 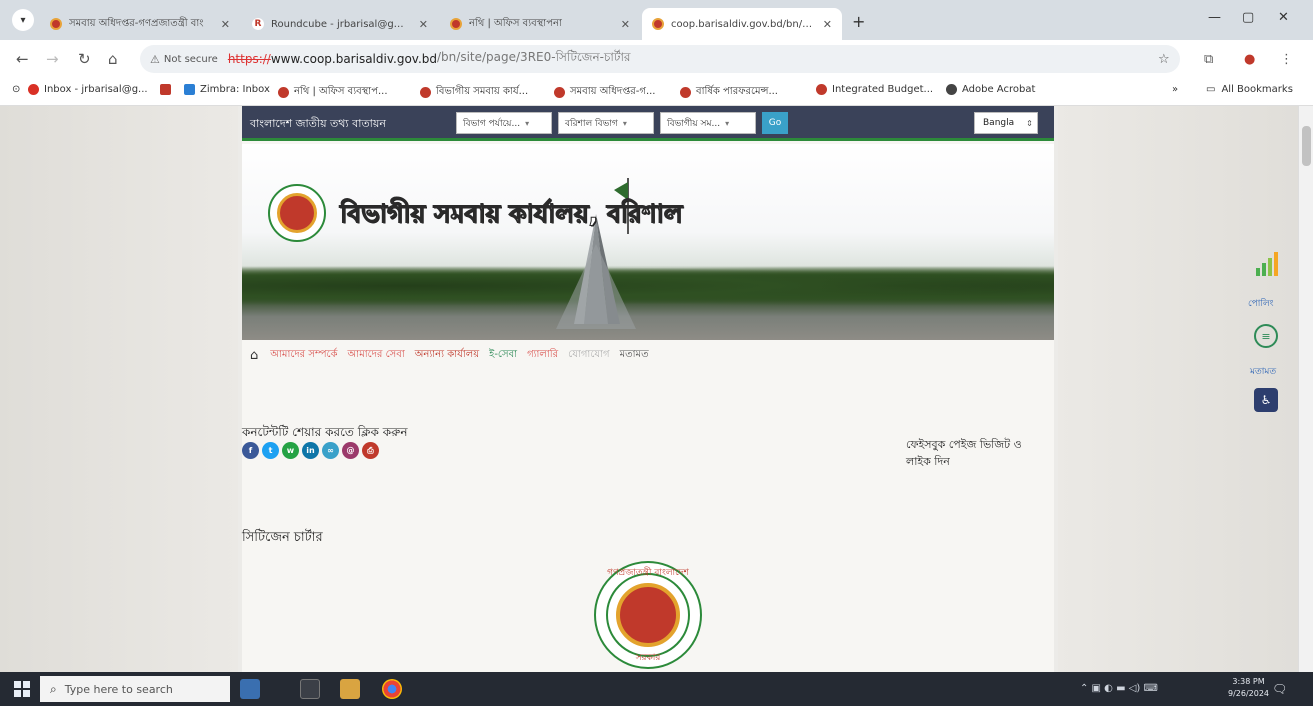 I want to click on bookmark-item: Adobe Acrobat, so click(x=990, y=89).